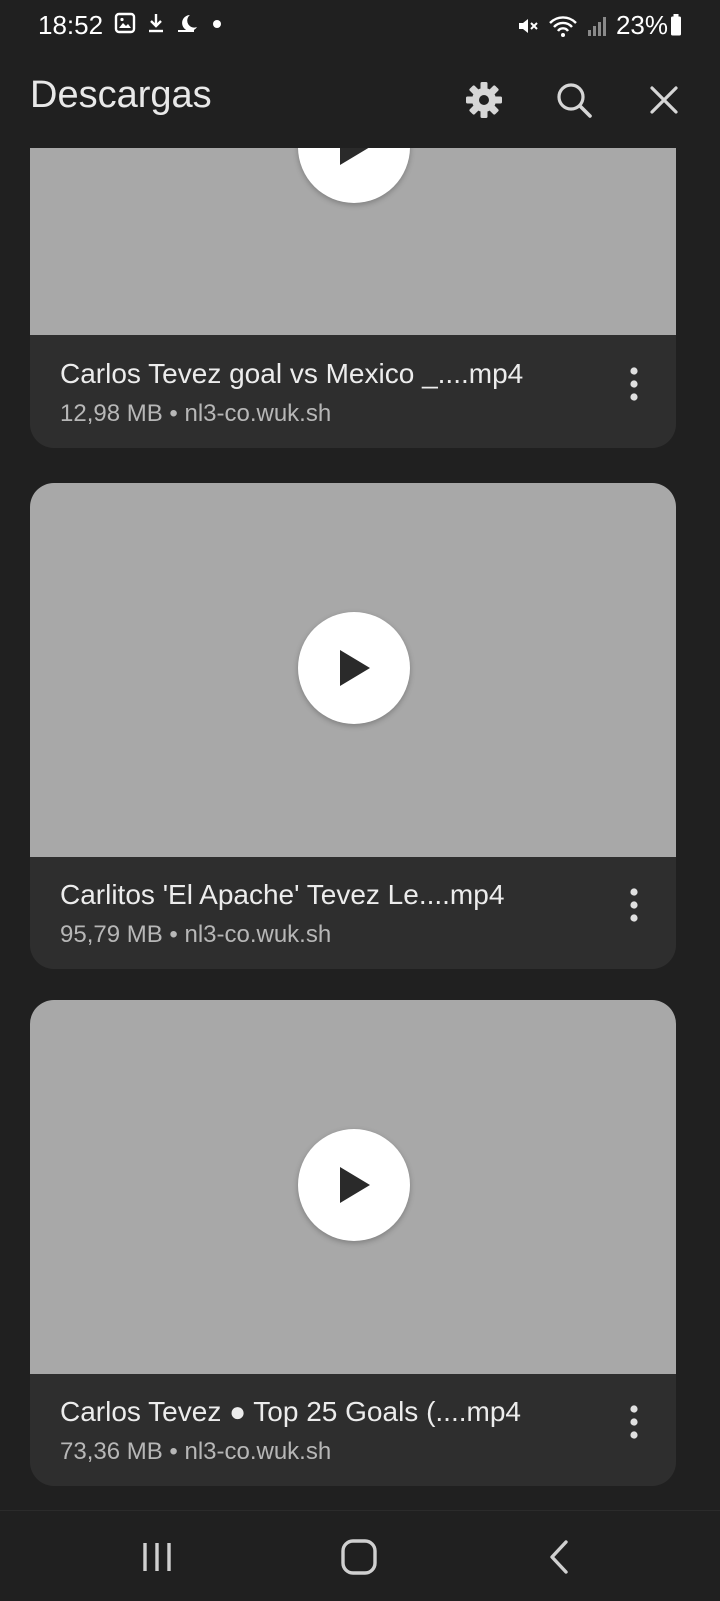 The image size is (720, 1601). I want to click on battery-icon, so click(676, 25).